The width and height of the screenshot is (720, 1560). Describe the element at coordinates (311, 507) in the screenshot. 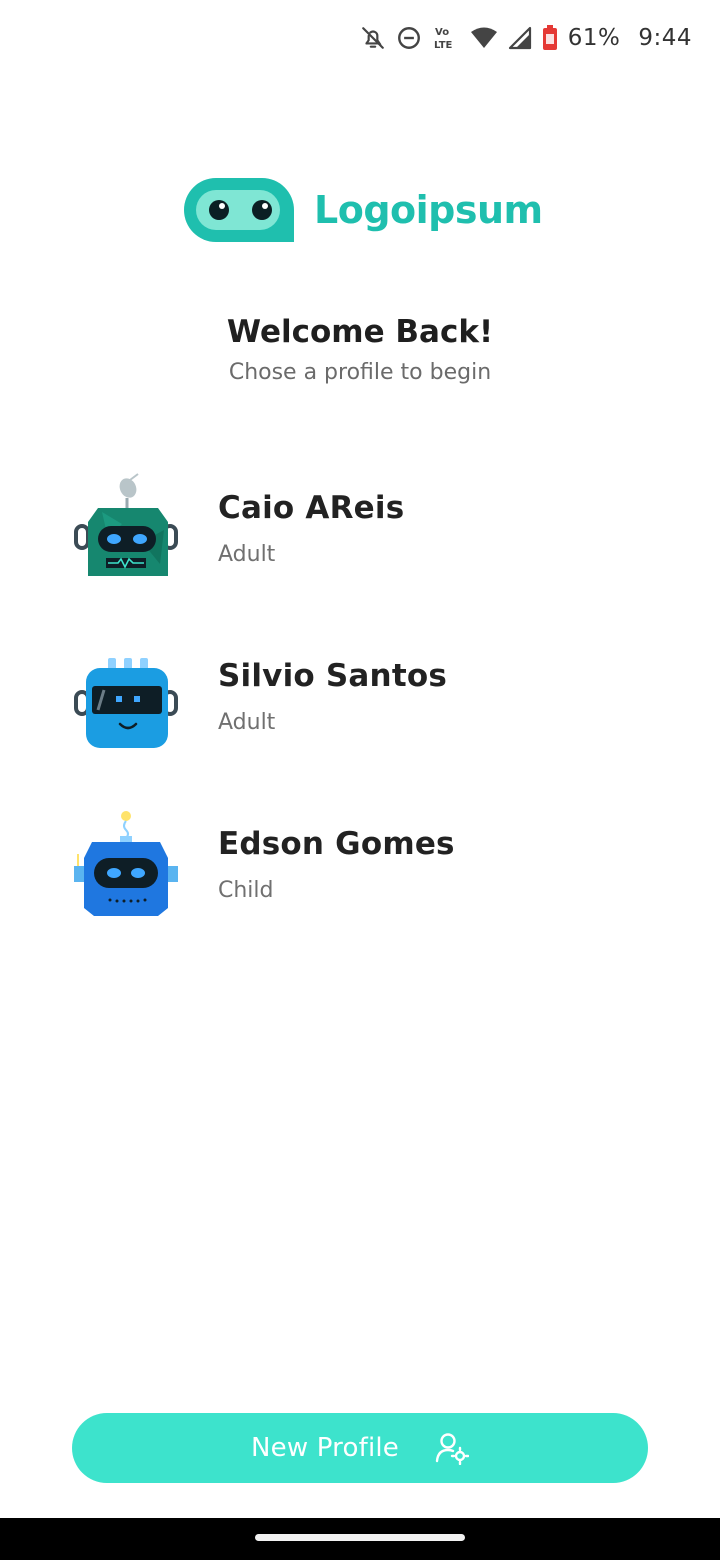

I see `profile-name: Caio AReis` at that location.